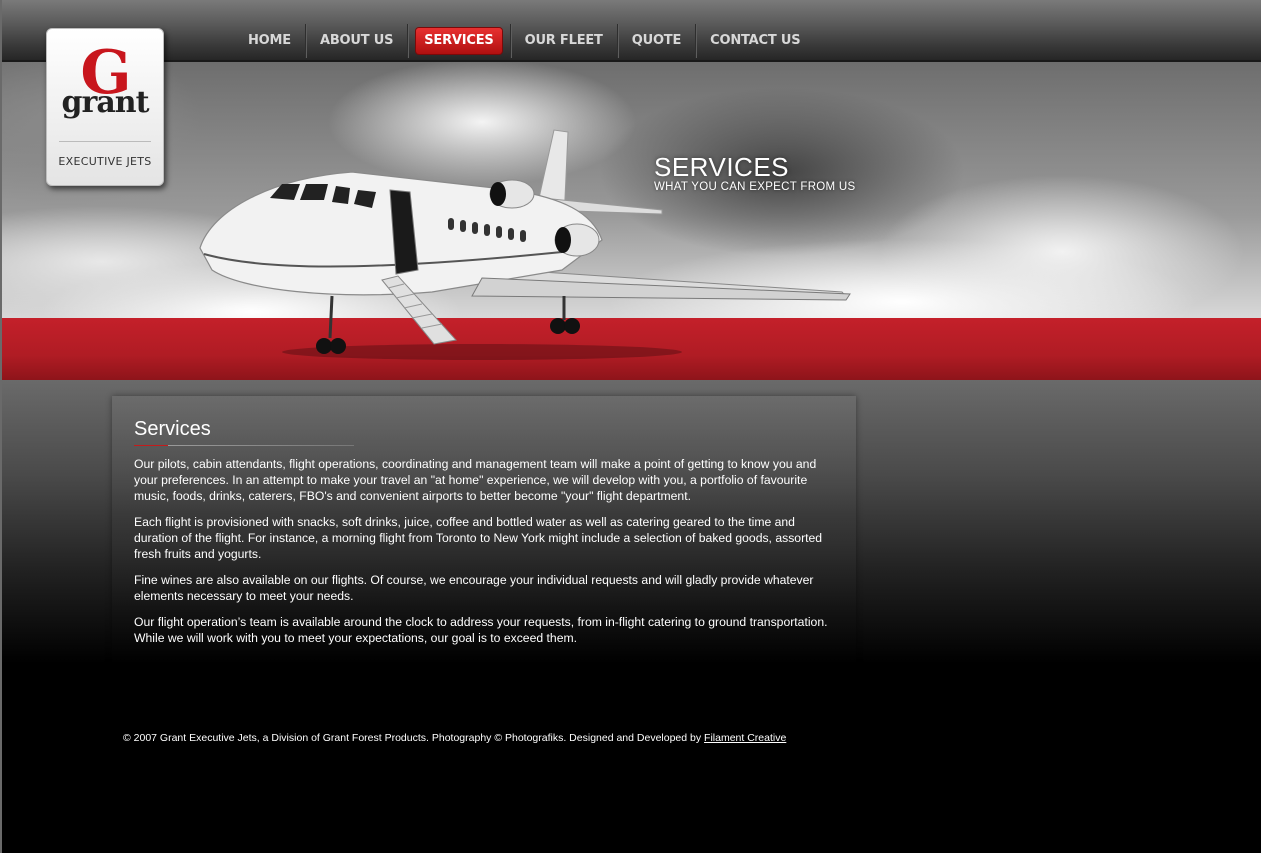  I want to click on logo-wordmark: grant, so click(105, 102).